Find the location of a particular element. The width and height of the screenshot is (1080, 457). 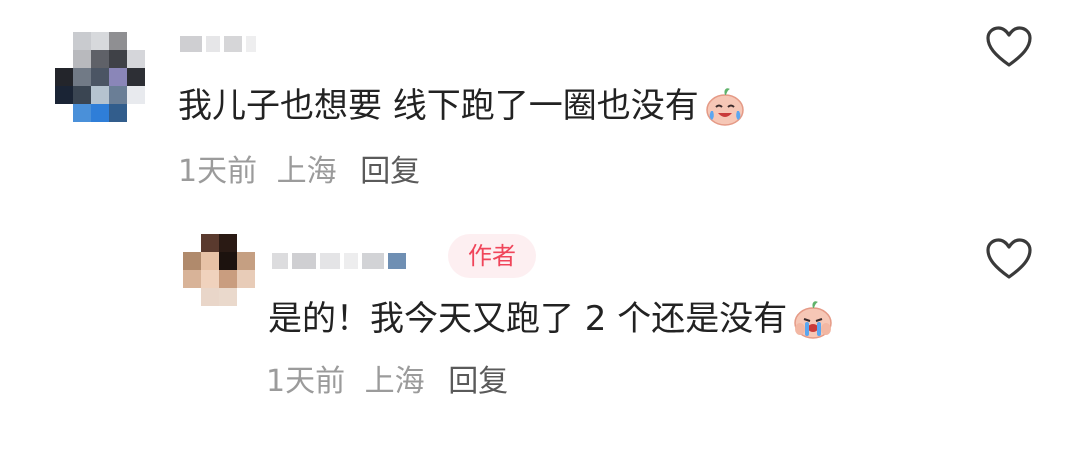

author-badge: 作者 is located at coordinates (492, 256).